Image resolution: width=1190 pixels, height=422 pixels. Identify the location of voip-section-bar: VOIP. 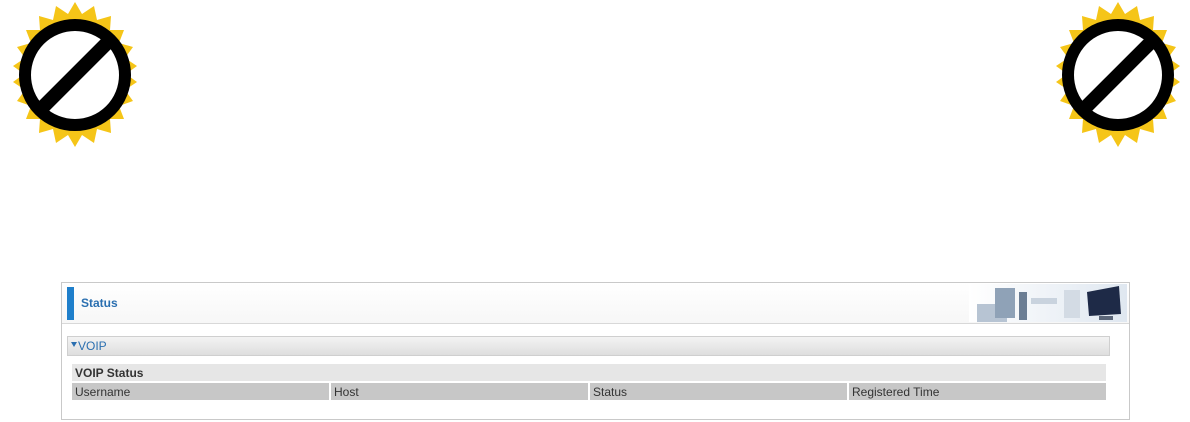
(588, 346).